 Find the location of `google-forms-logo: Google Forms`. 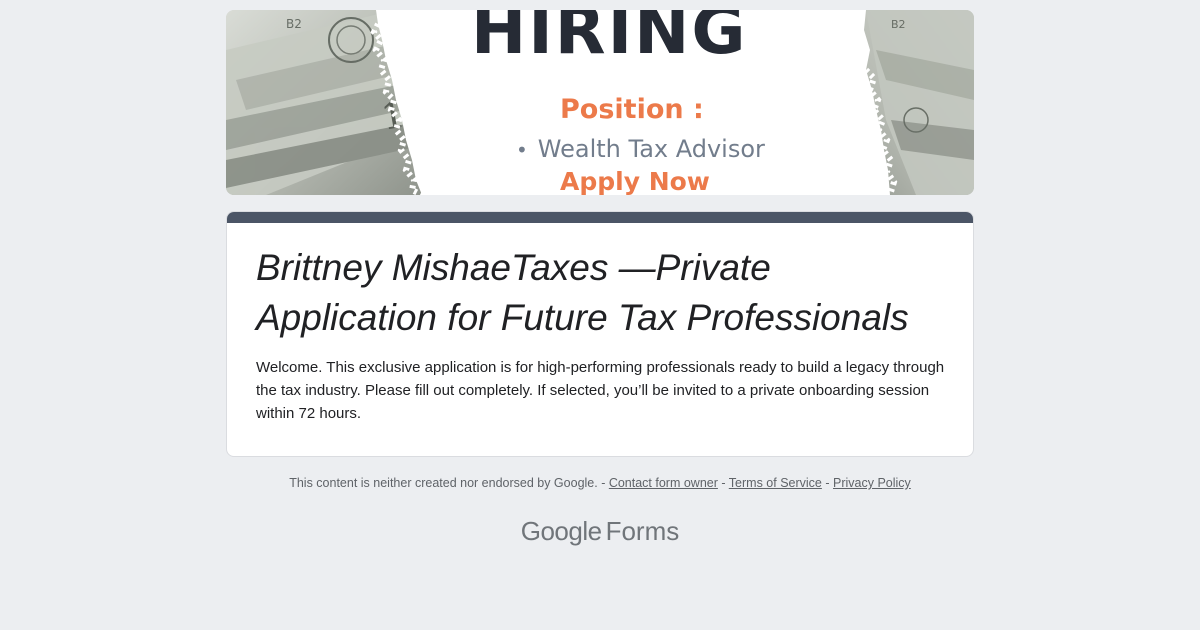

google-forms-logo: Google Forms is located at coordinates (600, 531).